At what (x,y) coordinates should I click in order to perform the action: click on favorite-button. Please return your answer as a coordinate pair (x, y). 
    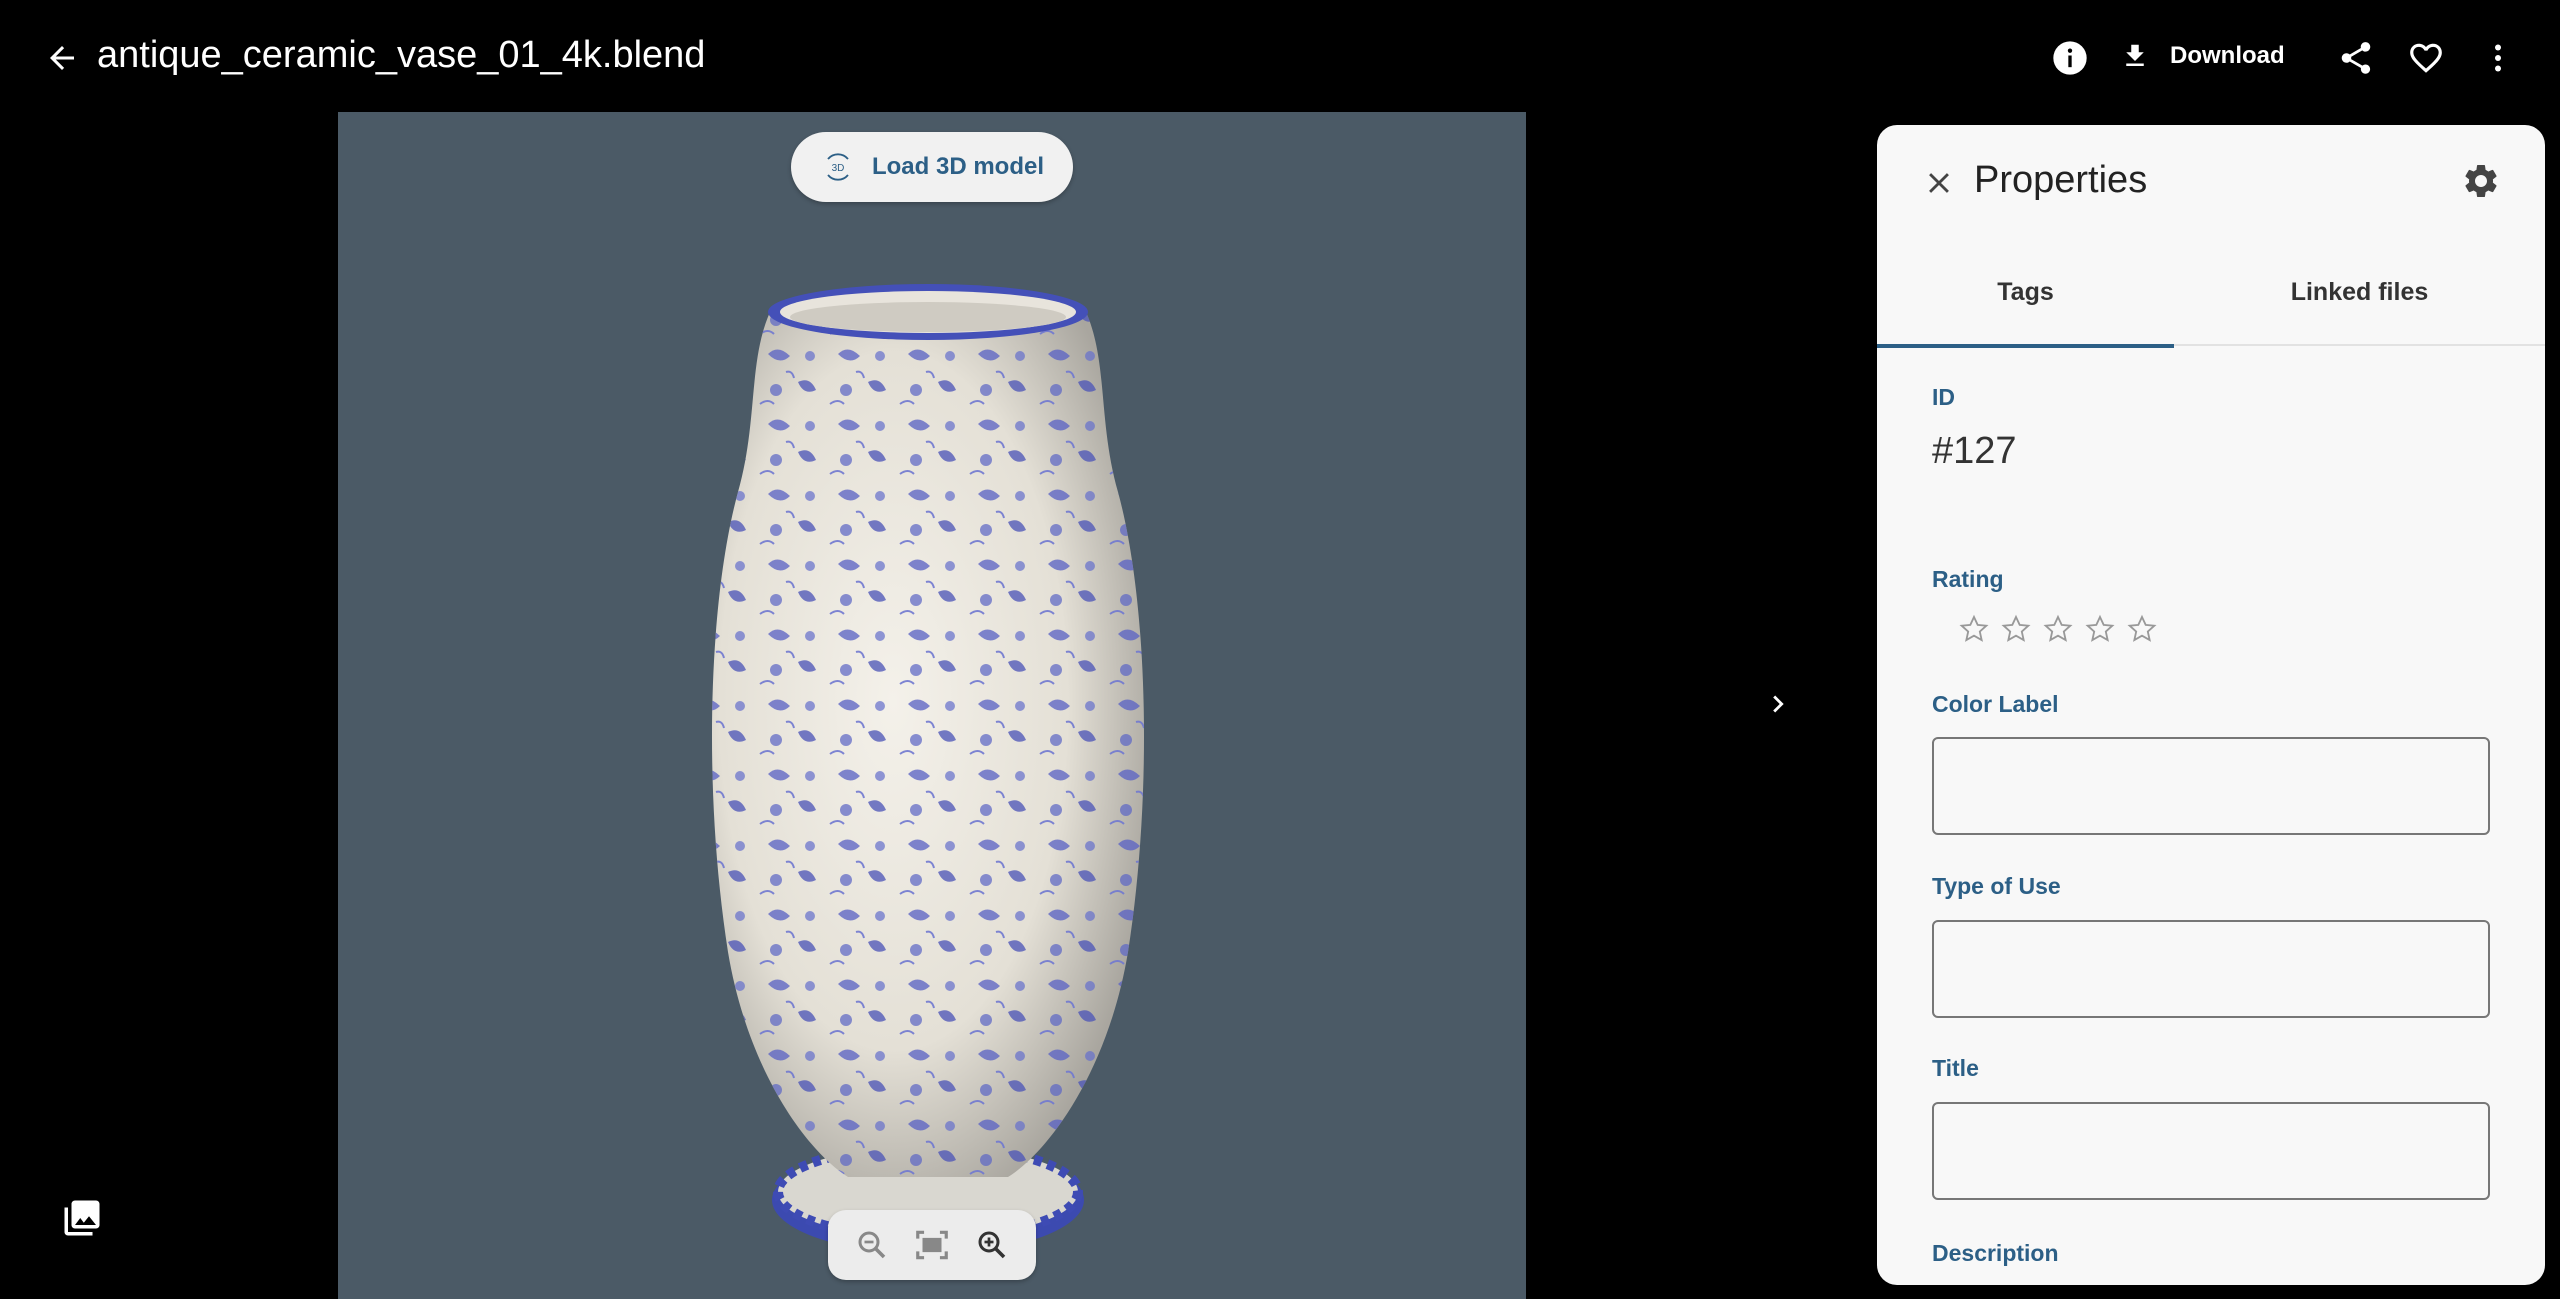
    Looking at the image, I should click on (2426, 58).